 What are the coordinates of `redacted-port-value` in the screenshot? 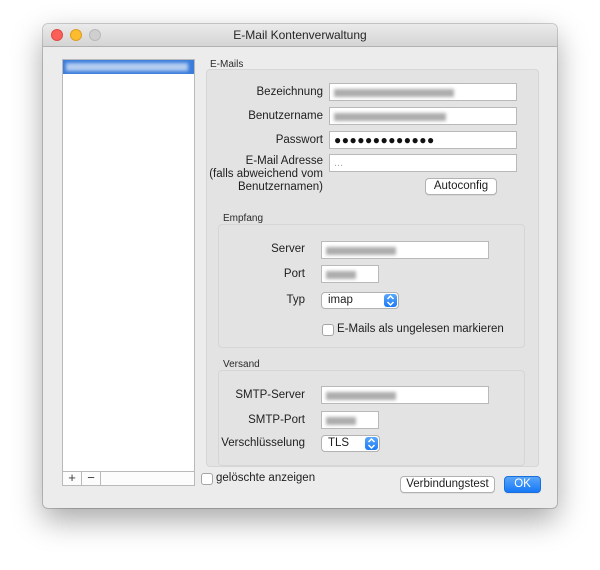 It's located at (341, 275).